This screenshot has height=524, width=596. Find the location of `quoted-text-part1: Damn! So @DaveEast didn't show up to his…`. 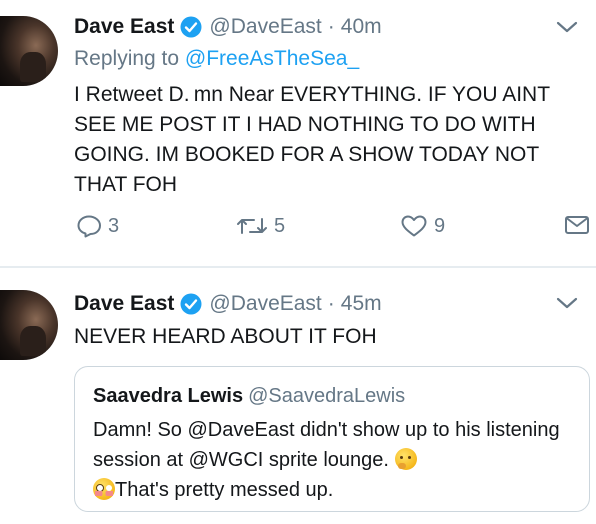

quoted-text-part1: Damn! So @DaveEast didn't show up to his… is located at coordinates (326, 445).